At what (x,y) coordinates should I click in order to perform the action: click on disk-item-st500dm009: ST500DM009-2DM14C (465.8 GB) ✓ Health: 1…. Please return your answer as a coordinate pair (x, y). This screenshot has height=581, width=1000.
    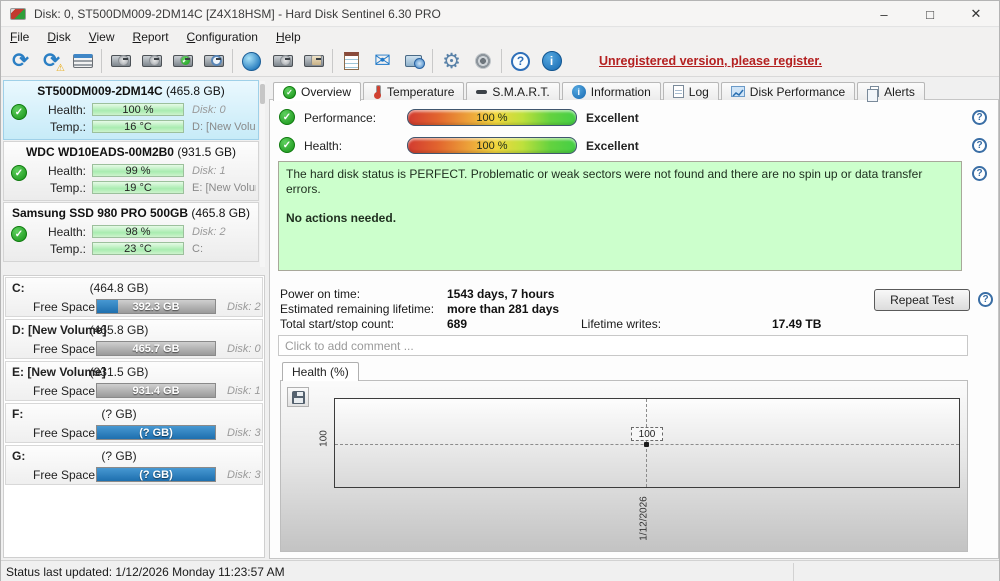
    Looking at the image, I should click on (131, 110).